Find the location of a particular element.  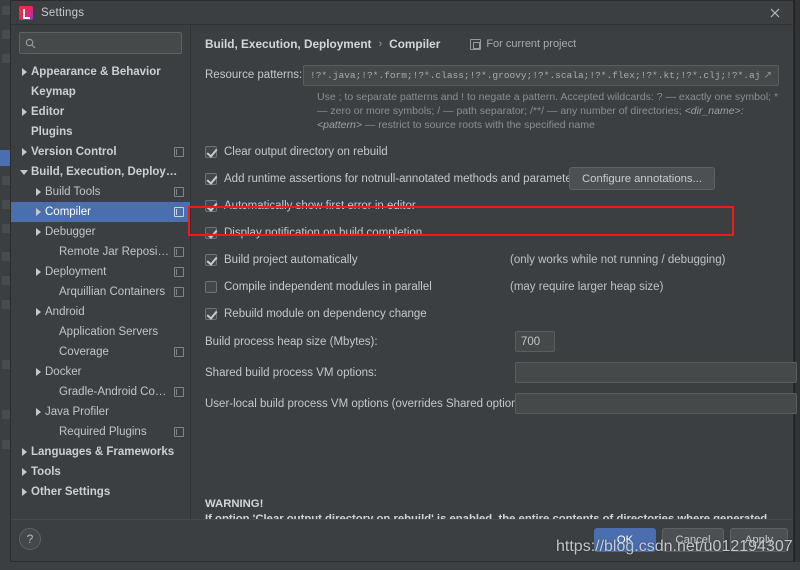

sidebar-item-label: Compiler is located at coordinates (68, 212).